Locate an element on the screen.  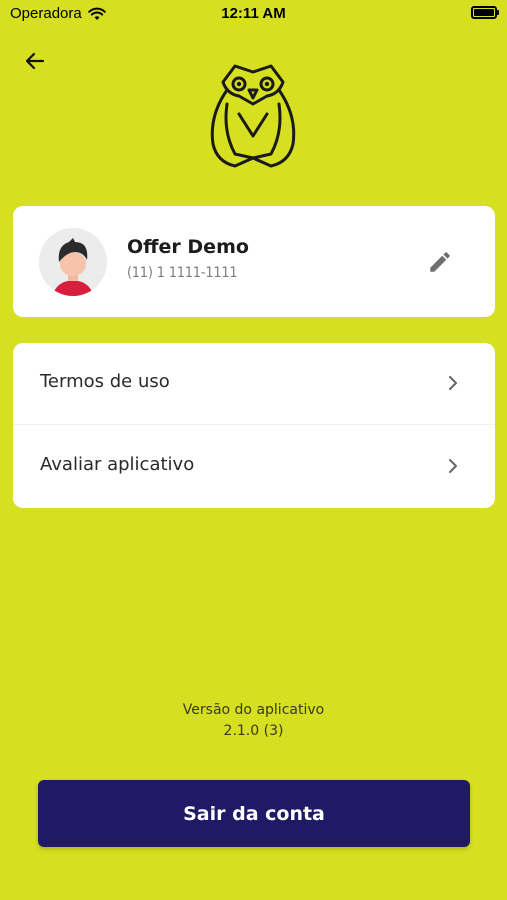
edit-profile-button is located at coordinates (440, 262).